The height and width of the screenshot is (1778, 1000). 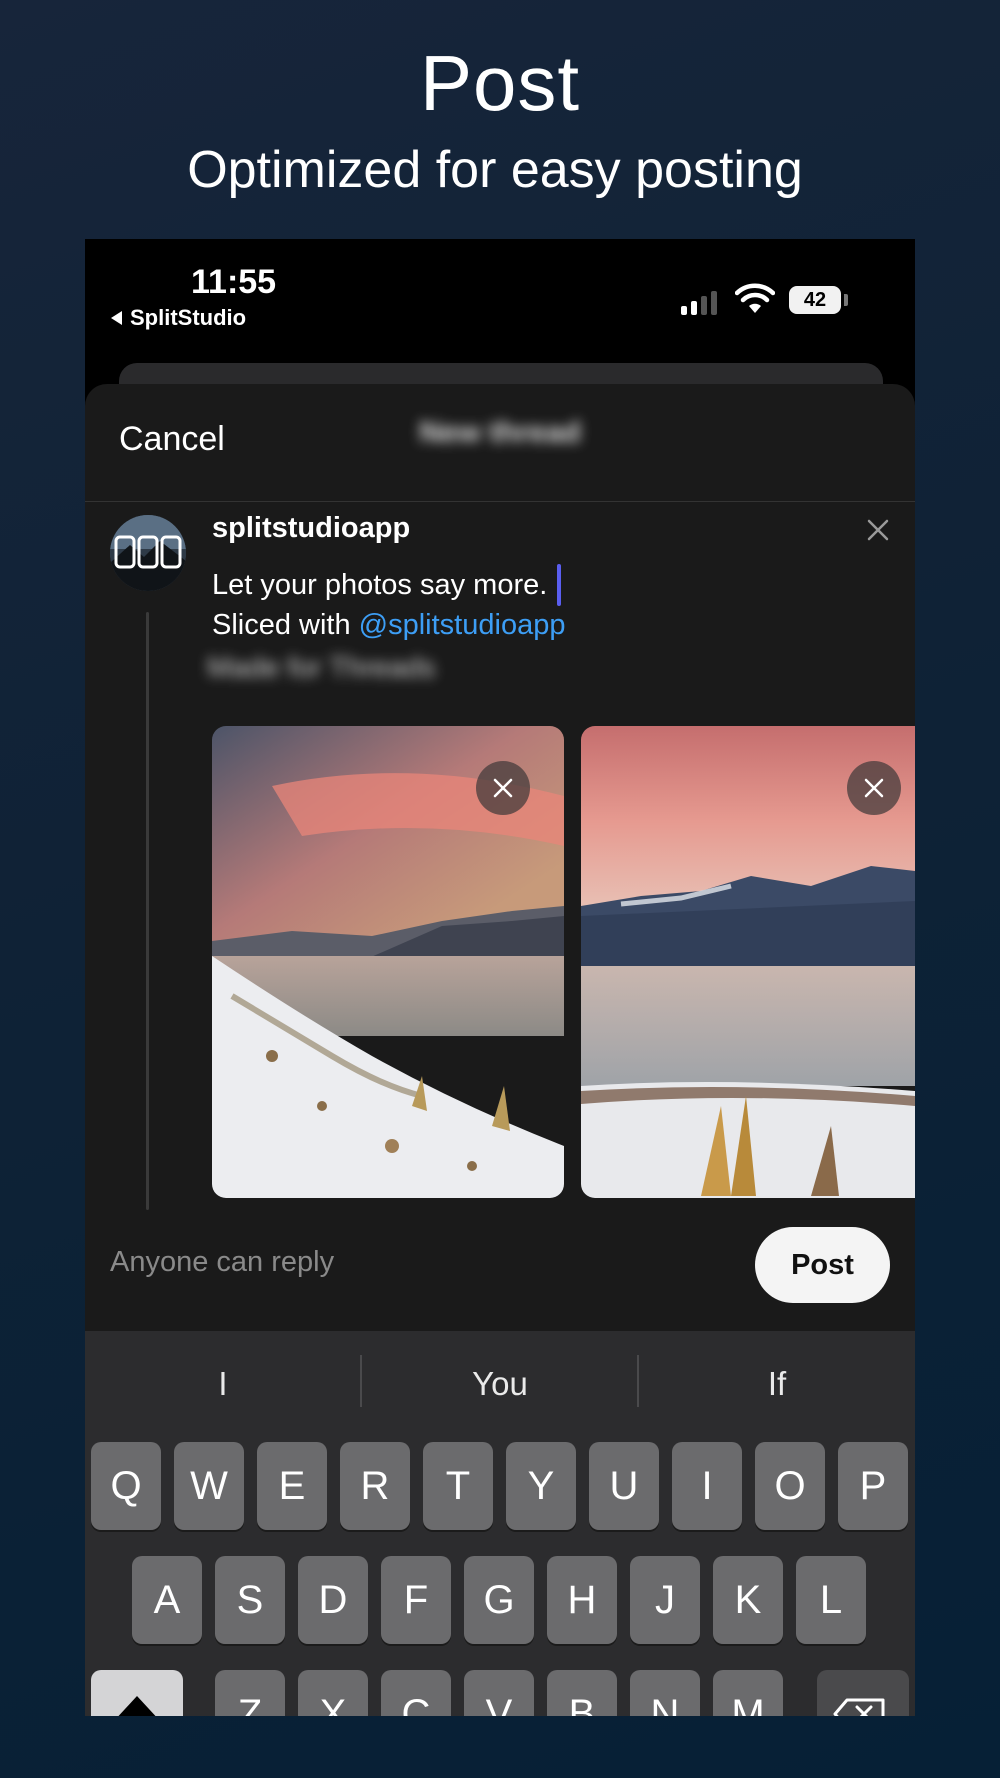 What do you see at coordinates (815, 300) in the screenshot?
I see `battery-icon: 42` at bounding box center [815, 300].